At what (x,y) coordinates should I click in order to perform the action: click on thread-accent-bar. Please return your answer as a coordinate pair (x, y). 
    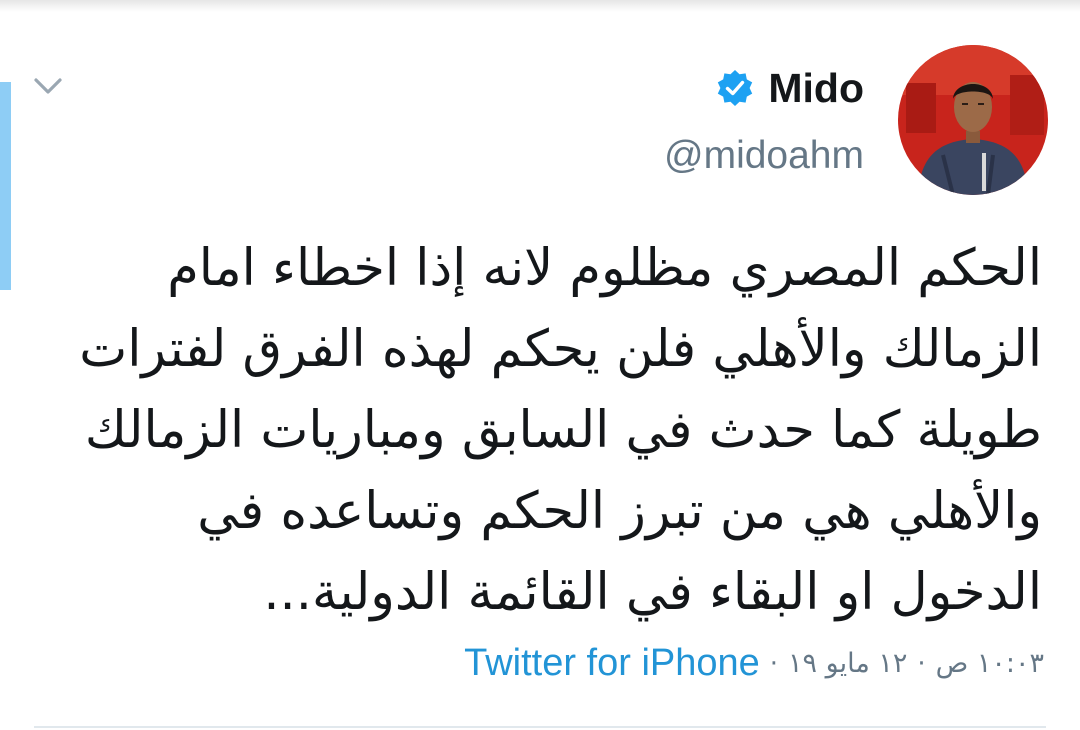
    Looking at the image, I should click on (5, 186).